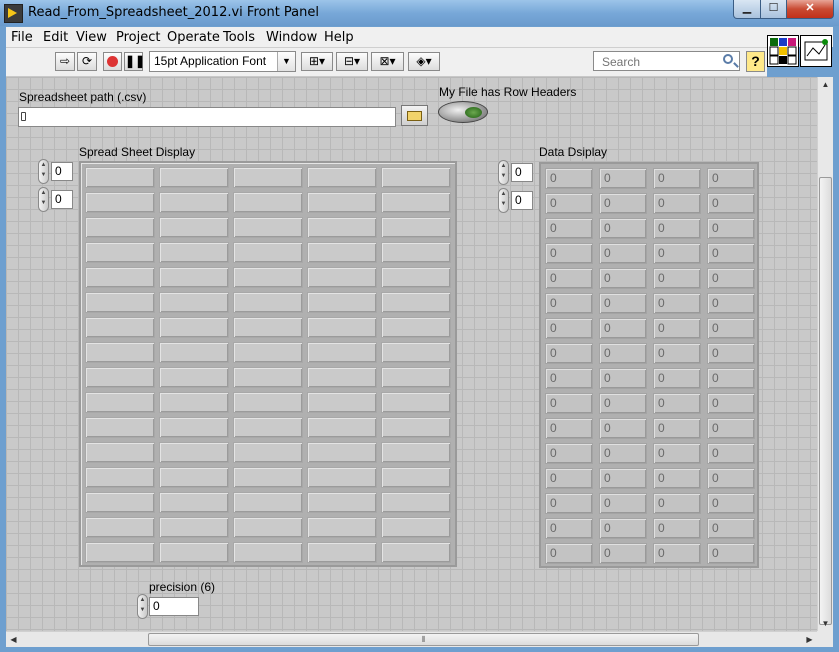  What do you see at coordinates (239, 37) in the screenshot?
I see `menu-tools: Tools` at bounding box center [239, 37].